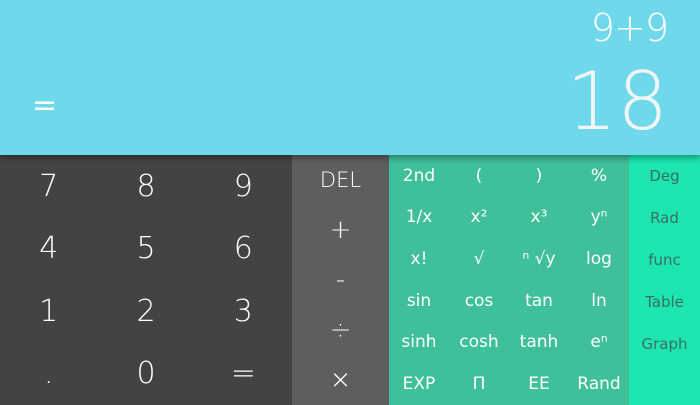 Image resolution: width=700 pixels, height=405 pixels. I want to click on log-button: log, so click(599, 259).